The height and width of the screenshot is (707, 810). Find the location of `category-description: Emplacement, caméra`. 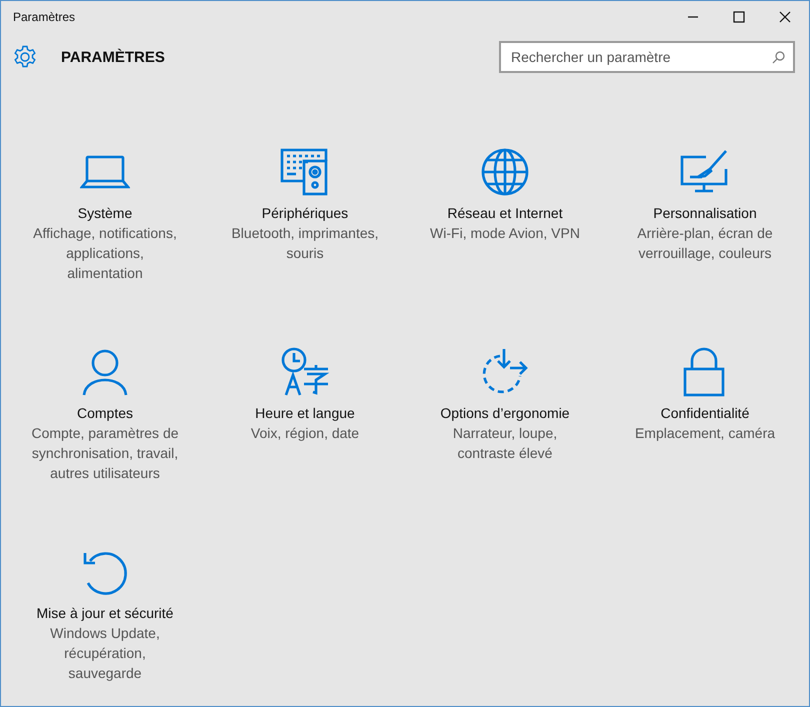

category-description: Emplacement, caméra is located at coordinates (705, 433).